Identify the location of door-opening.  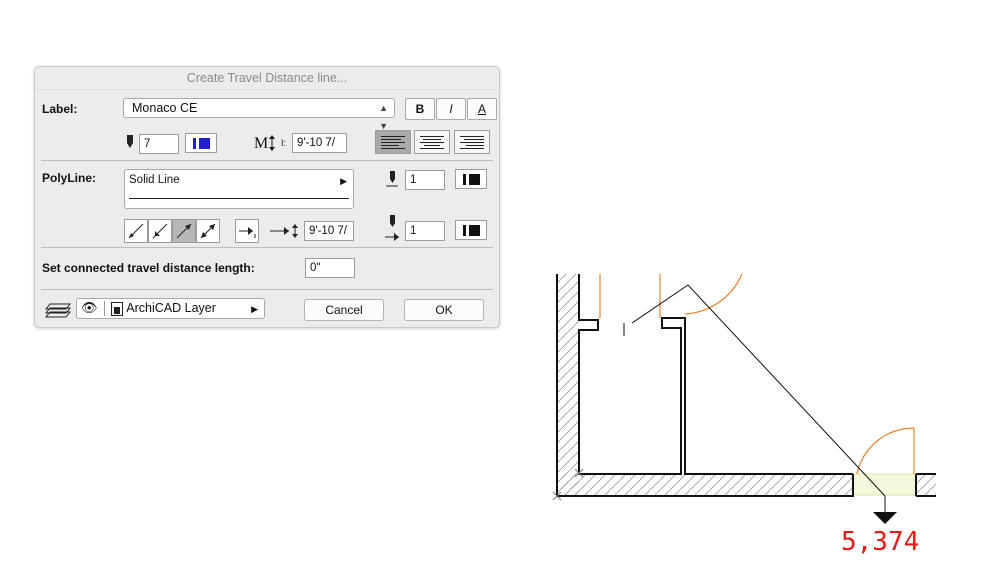
(884, 484).